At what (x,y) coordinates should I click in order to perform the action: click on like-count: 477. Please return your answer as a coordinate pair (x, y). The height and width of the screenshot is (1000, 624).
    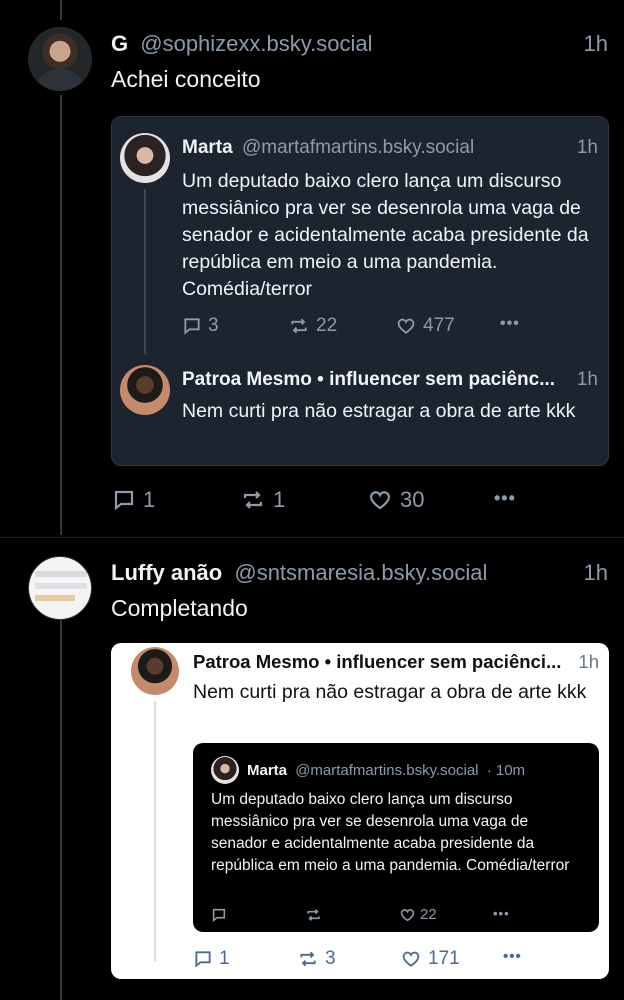
    Looking at the image, I should click on (439, 325).